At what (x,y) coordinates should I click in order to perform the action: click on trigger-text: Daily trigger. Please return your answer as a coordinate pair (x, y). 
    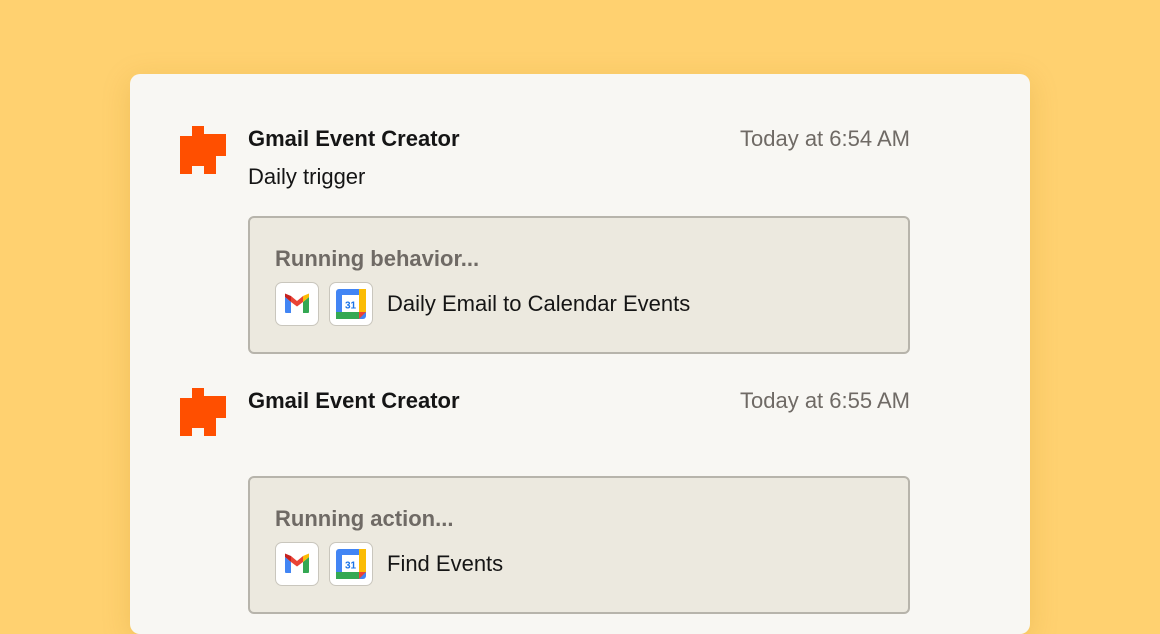
    Looking at the image, I should click on (307, 176).